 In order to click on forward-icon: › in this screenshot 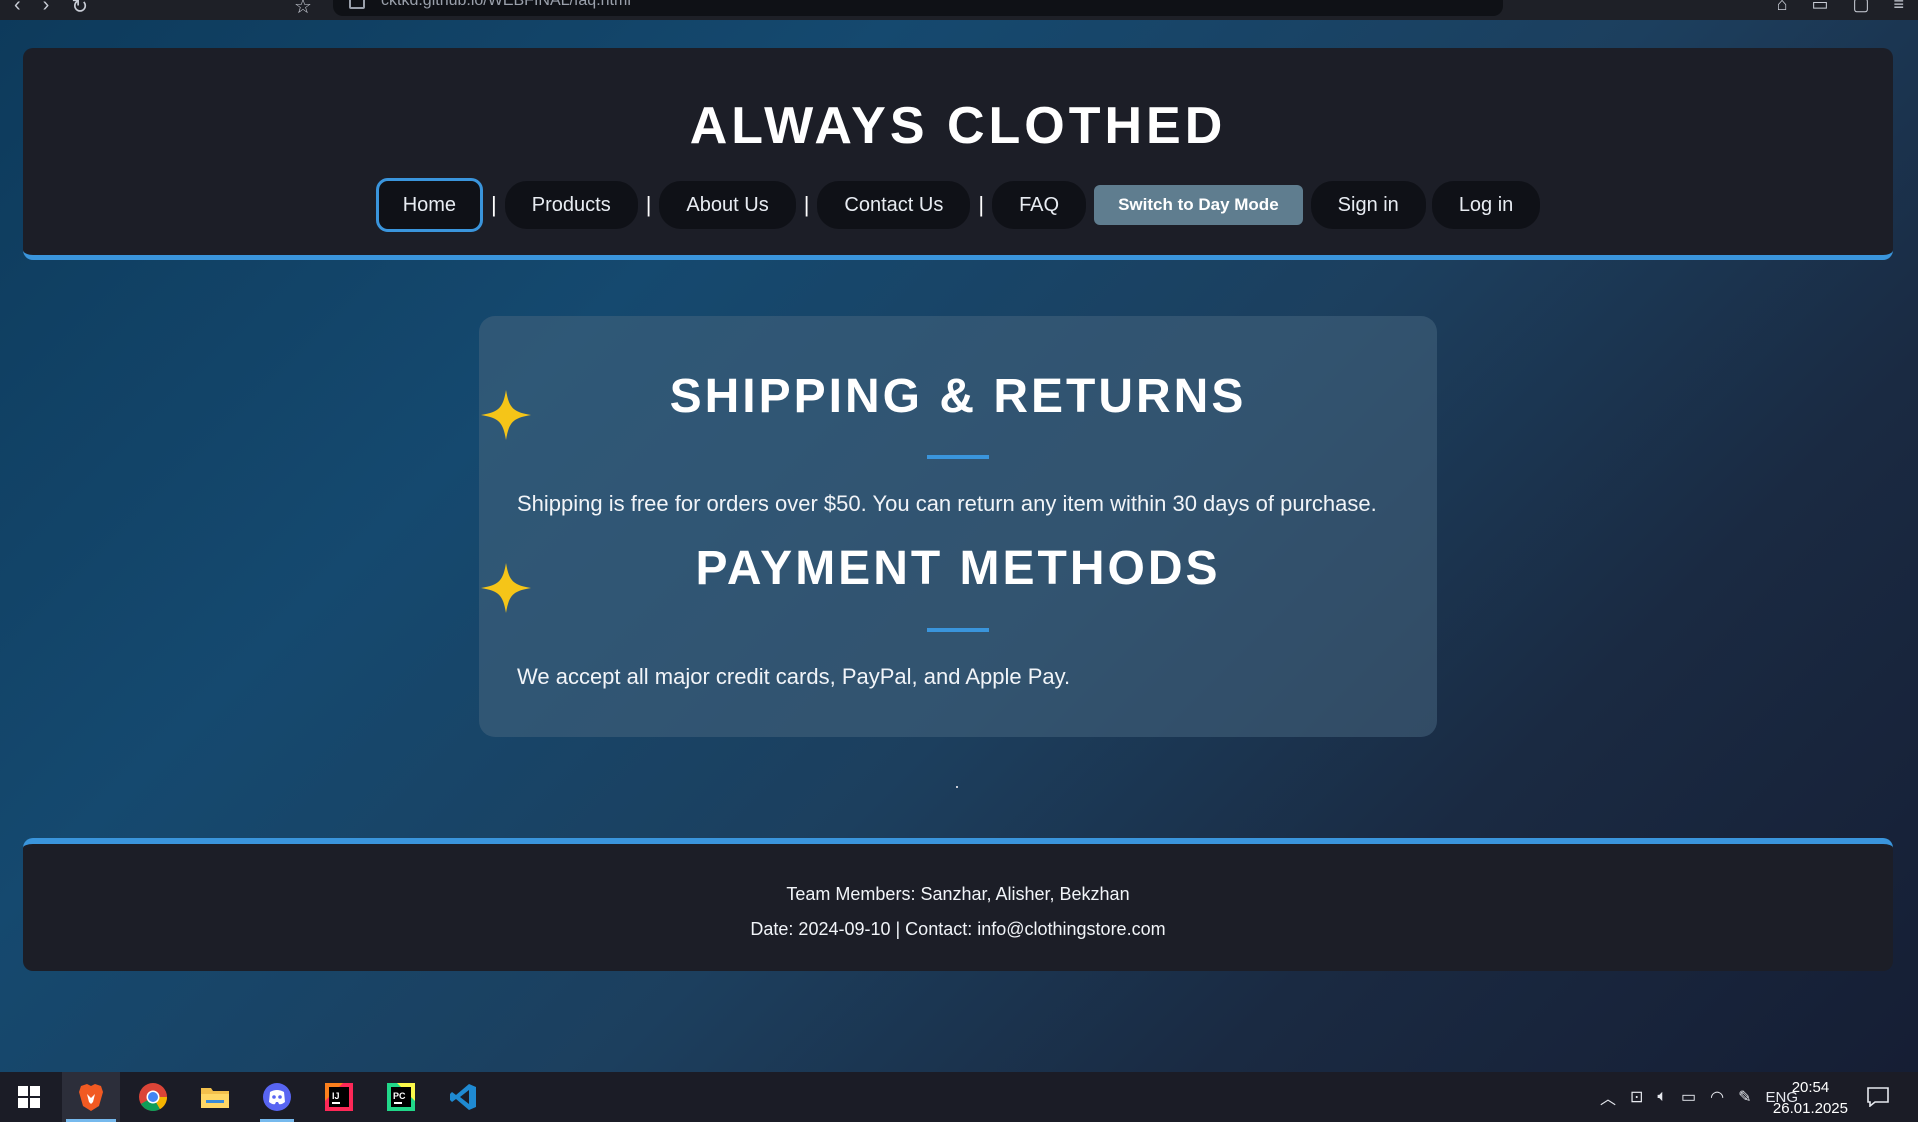, I will do `click(46, 9)`.